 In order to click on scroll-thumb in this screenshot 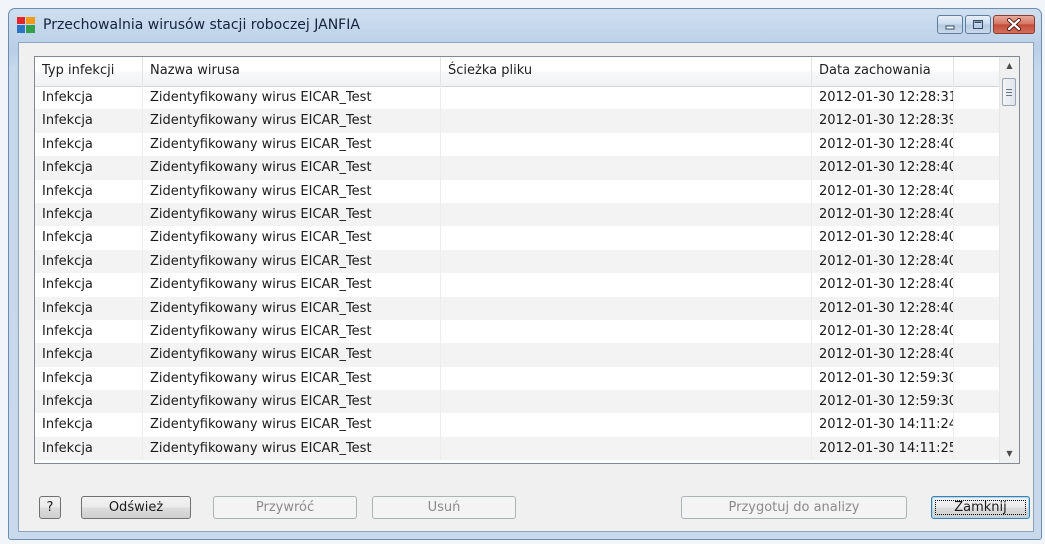, I will do `click(1009, 92)`.